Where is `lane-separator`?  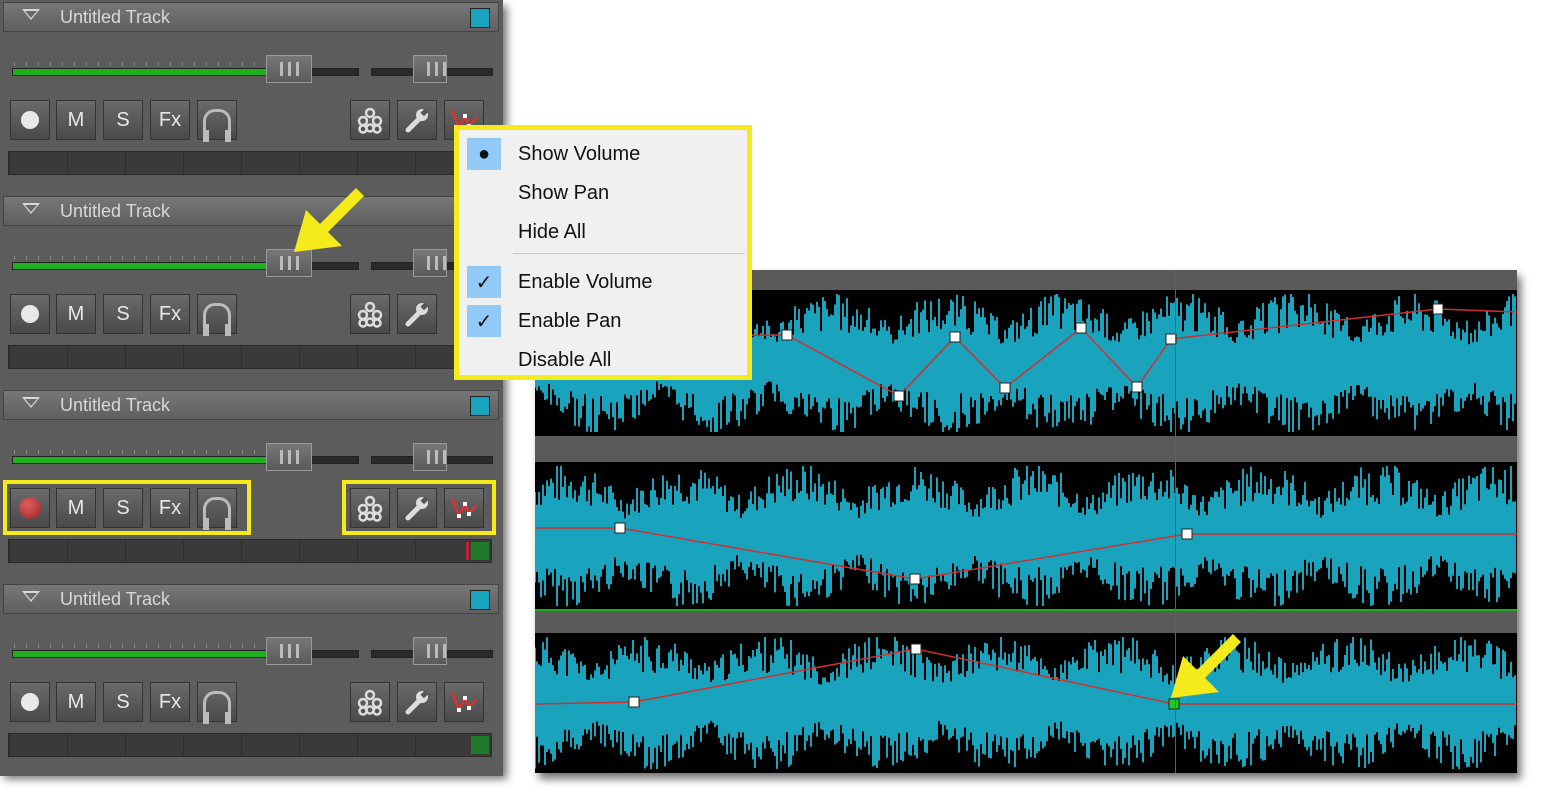 lane-separator is located at coordinates (1026, 449).